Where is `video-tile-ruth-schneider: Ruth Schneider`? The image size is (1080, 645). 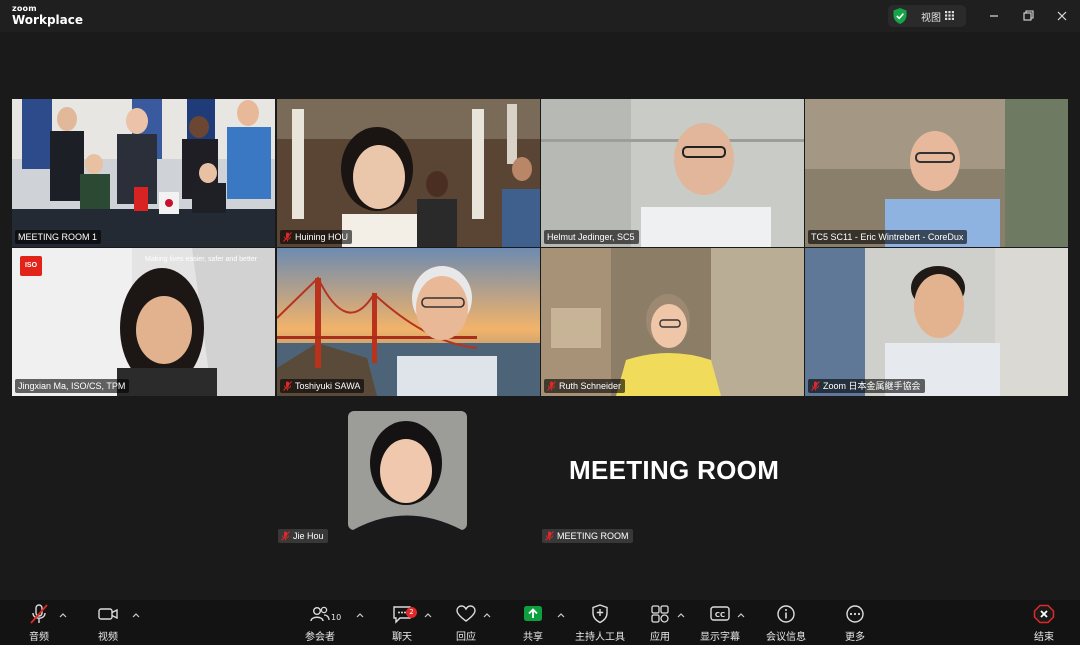
video-tile-ruth-schneider: Ruth Schneider is located at coordinates (672, 322).